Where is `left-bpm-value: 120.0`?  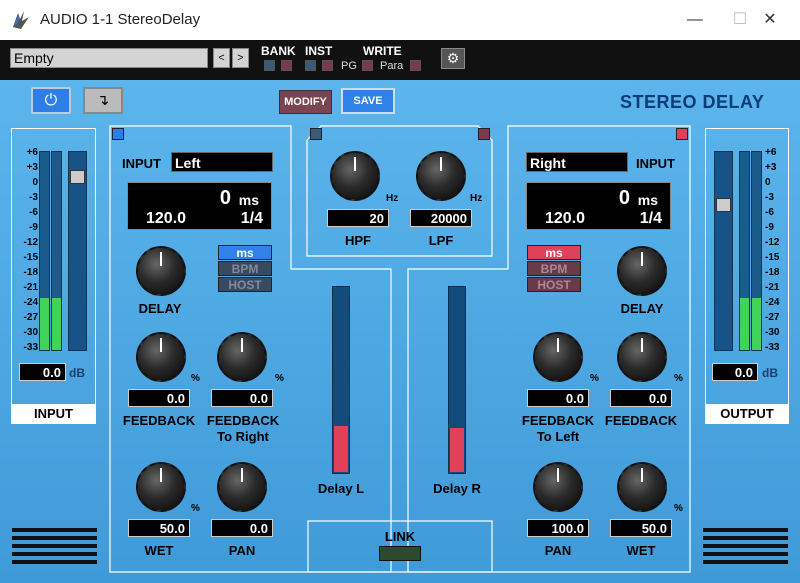
left-bpm-value: 120.0 is located at coordinates (166, 218).